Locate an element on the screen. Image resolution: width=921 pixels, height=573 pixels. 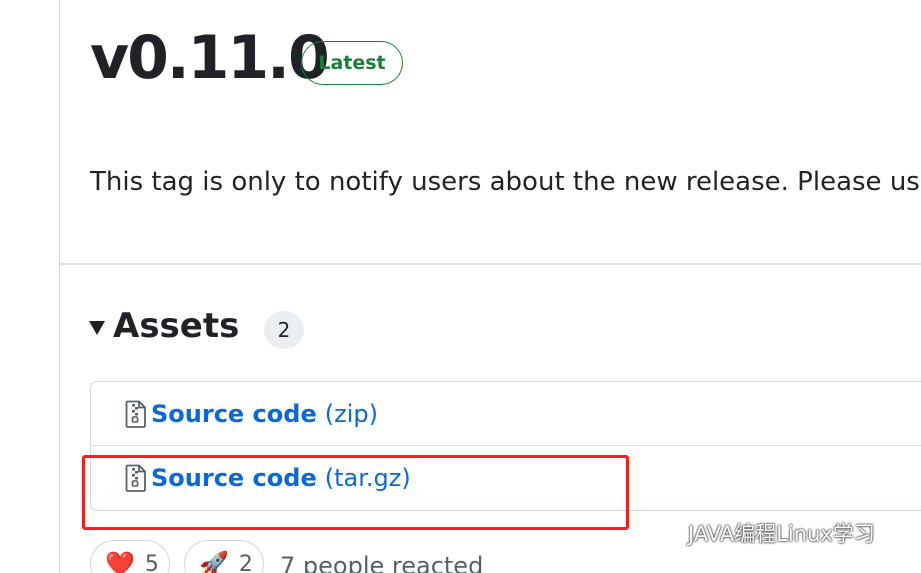
assets-count-badge: 2 is located at coordinates (284, 330).